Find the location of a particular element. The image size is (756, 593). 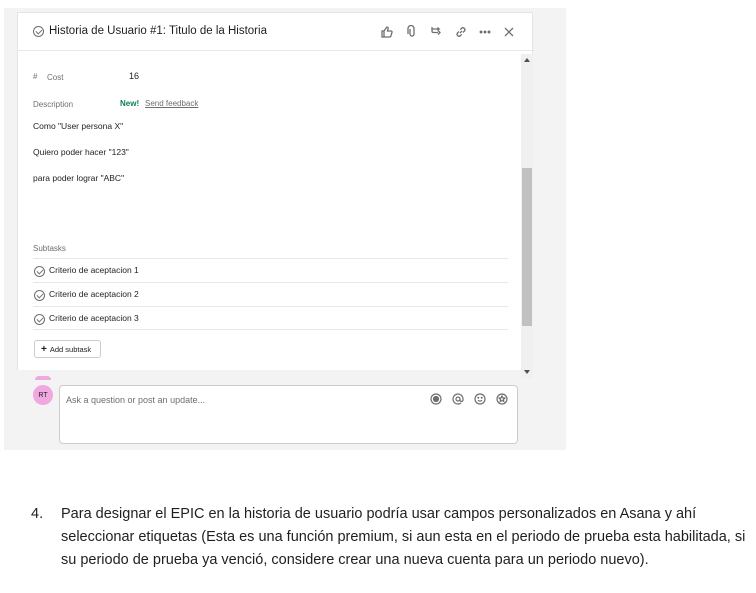

subtask-label: Criterio de aceptacion 1 is located at coordinates (94, 270).